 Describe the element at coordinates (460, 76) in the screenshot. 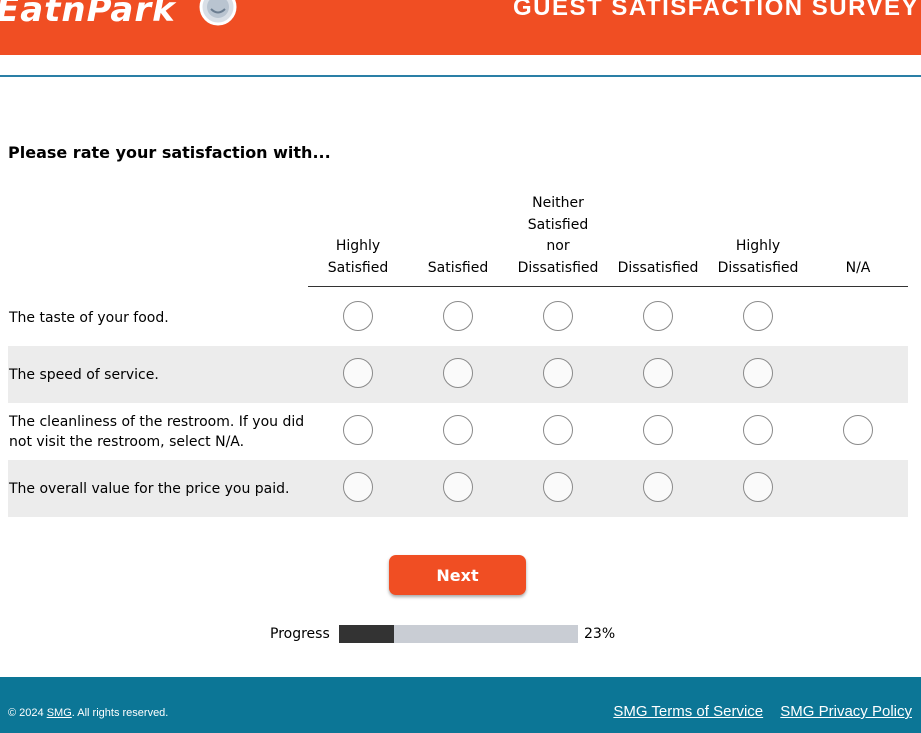

I see `header-divider` at that location.